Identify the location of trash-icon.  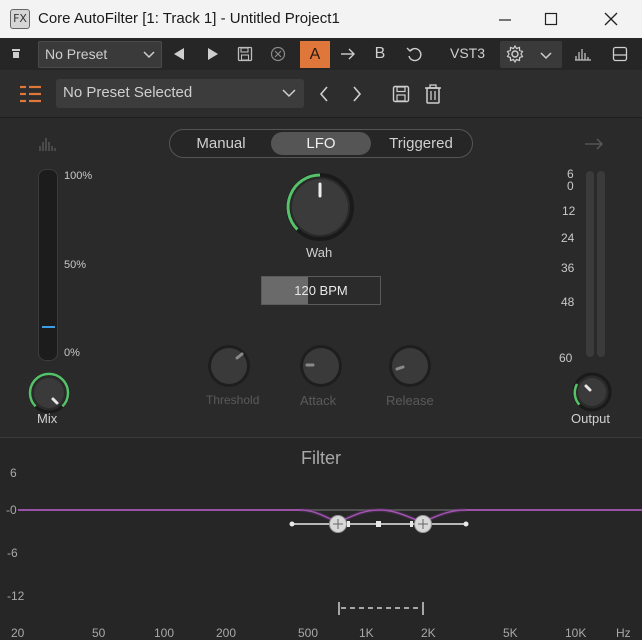
(433, 94).